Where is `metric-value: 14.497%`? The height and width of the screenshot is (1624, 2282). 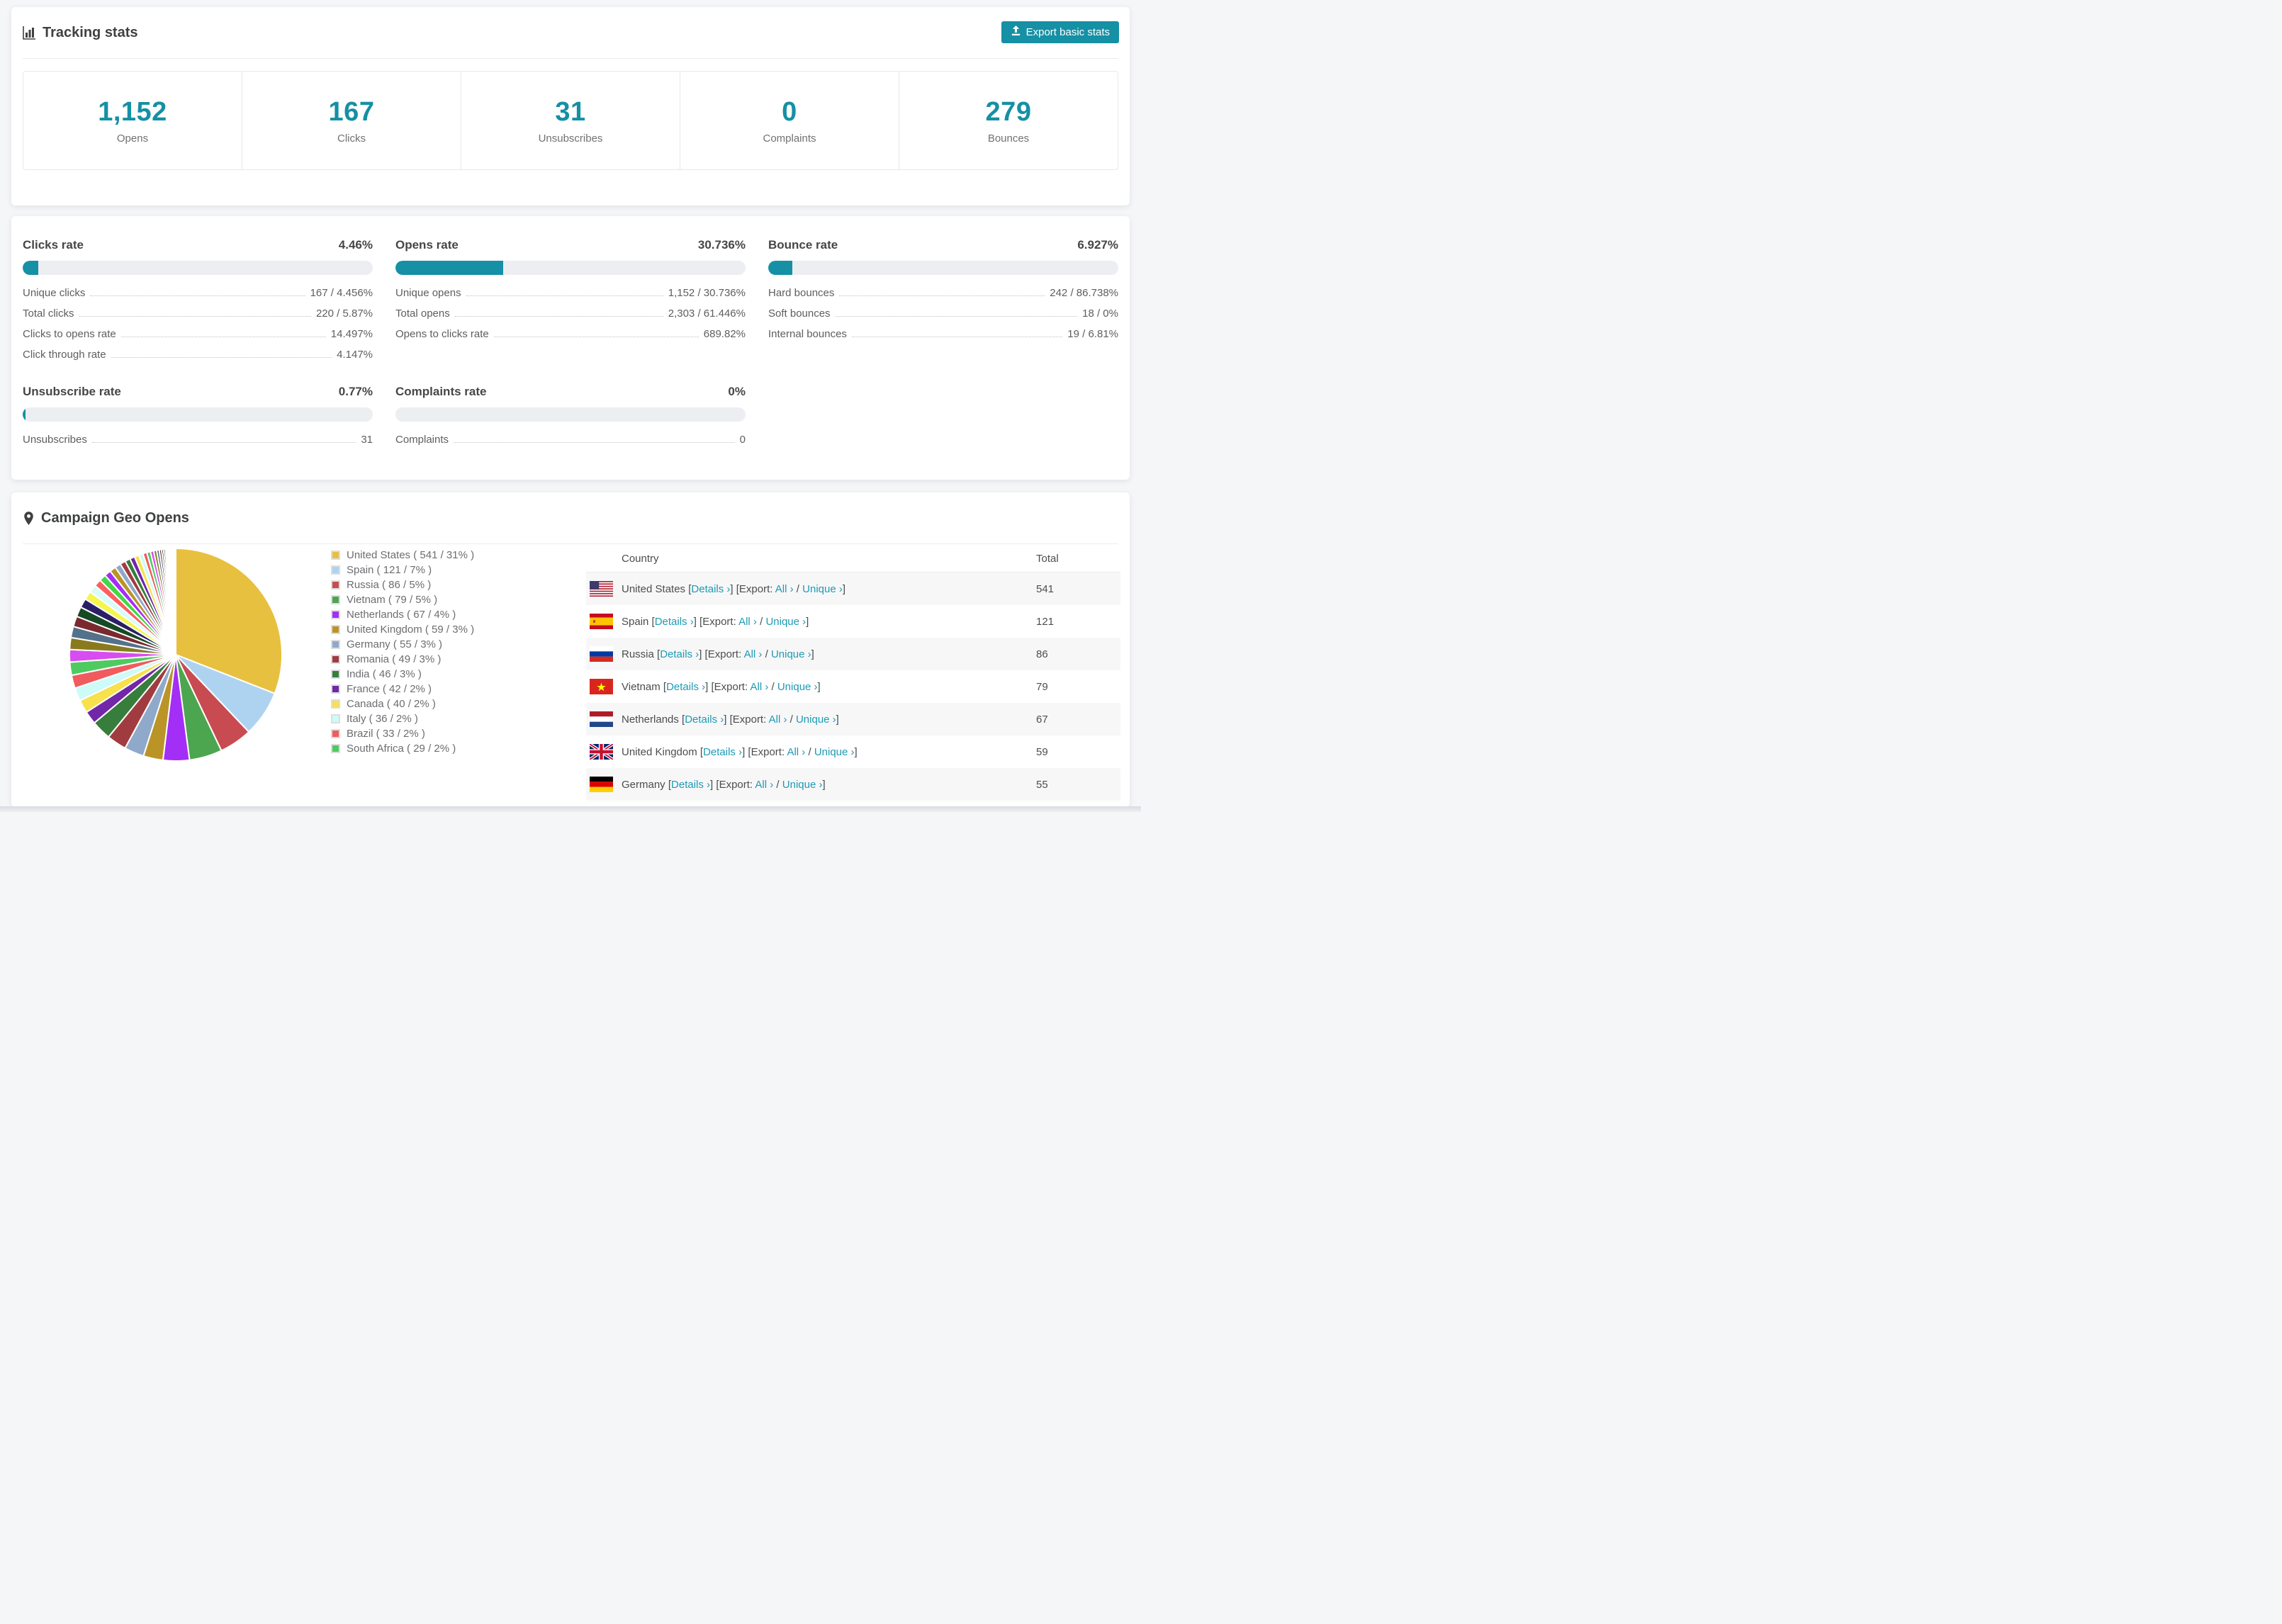
metric-value: 14.497% is located at coordinates (352, 334).